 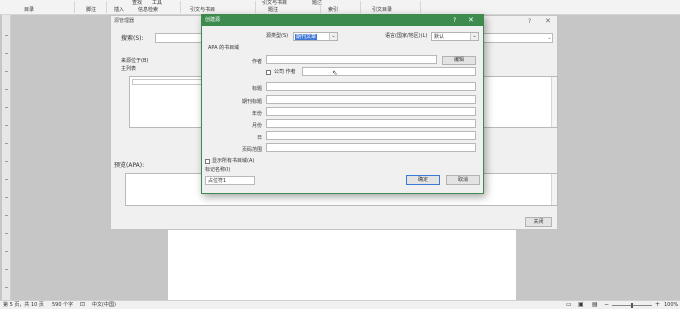 I want to click on show-all-fields-label: 显示所有书目域(A), so click(x=233, y=161).